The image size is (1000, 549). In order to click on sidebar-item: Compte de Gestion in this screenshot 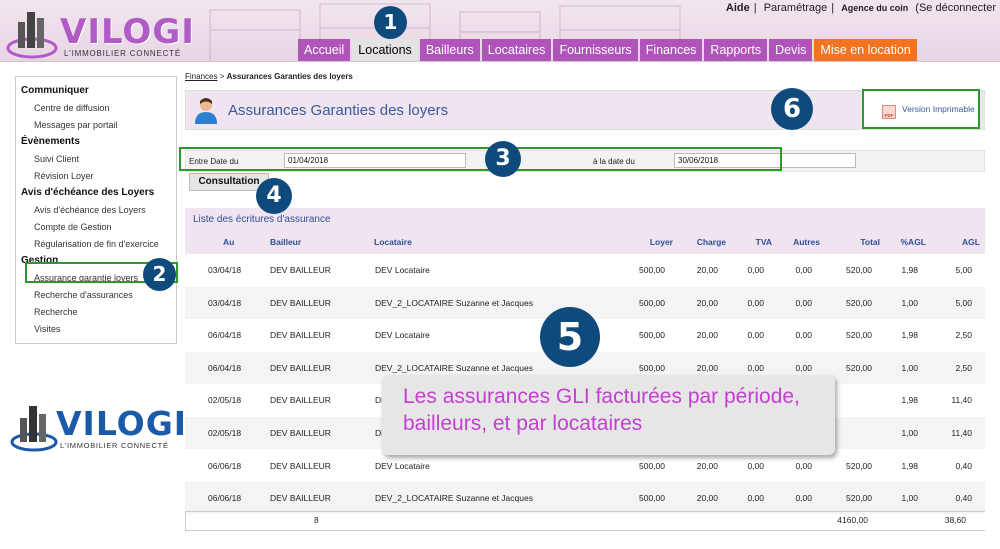, I will do `click(98, 227)`.